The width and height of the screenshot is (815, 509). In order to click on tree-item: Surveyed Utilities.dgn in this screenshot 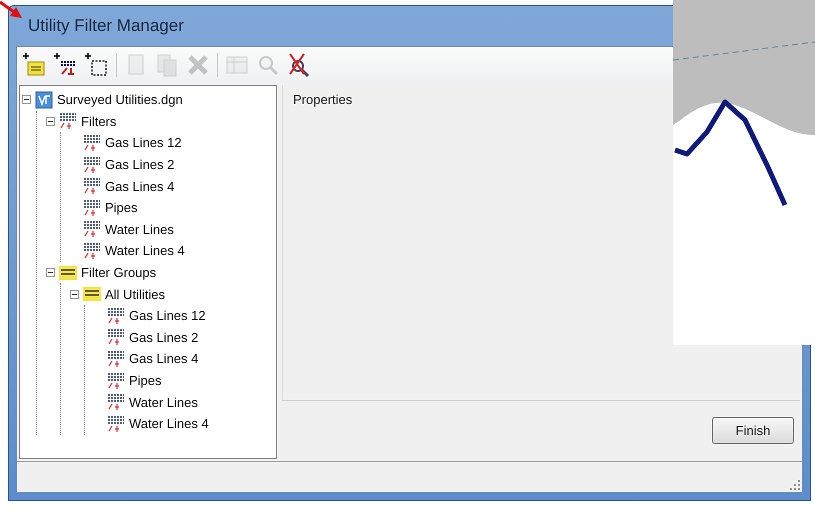, I will do `click(120, 100)`.